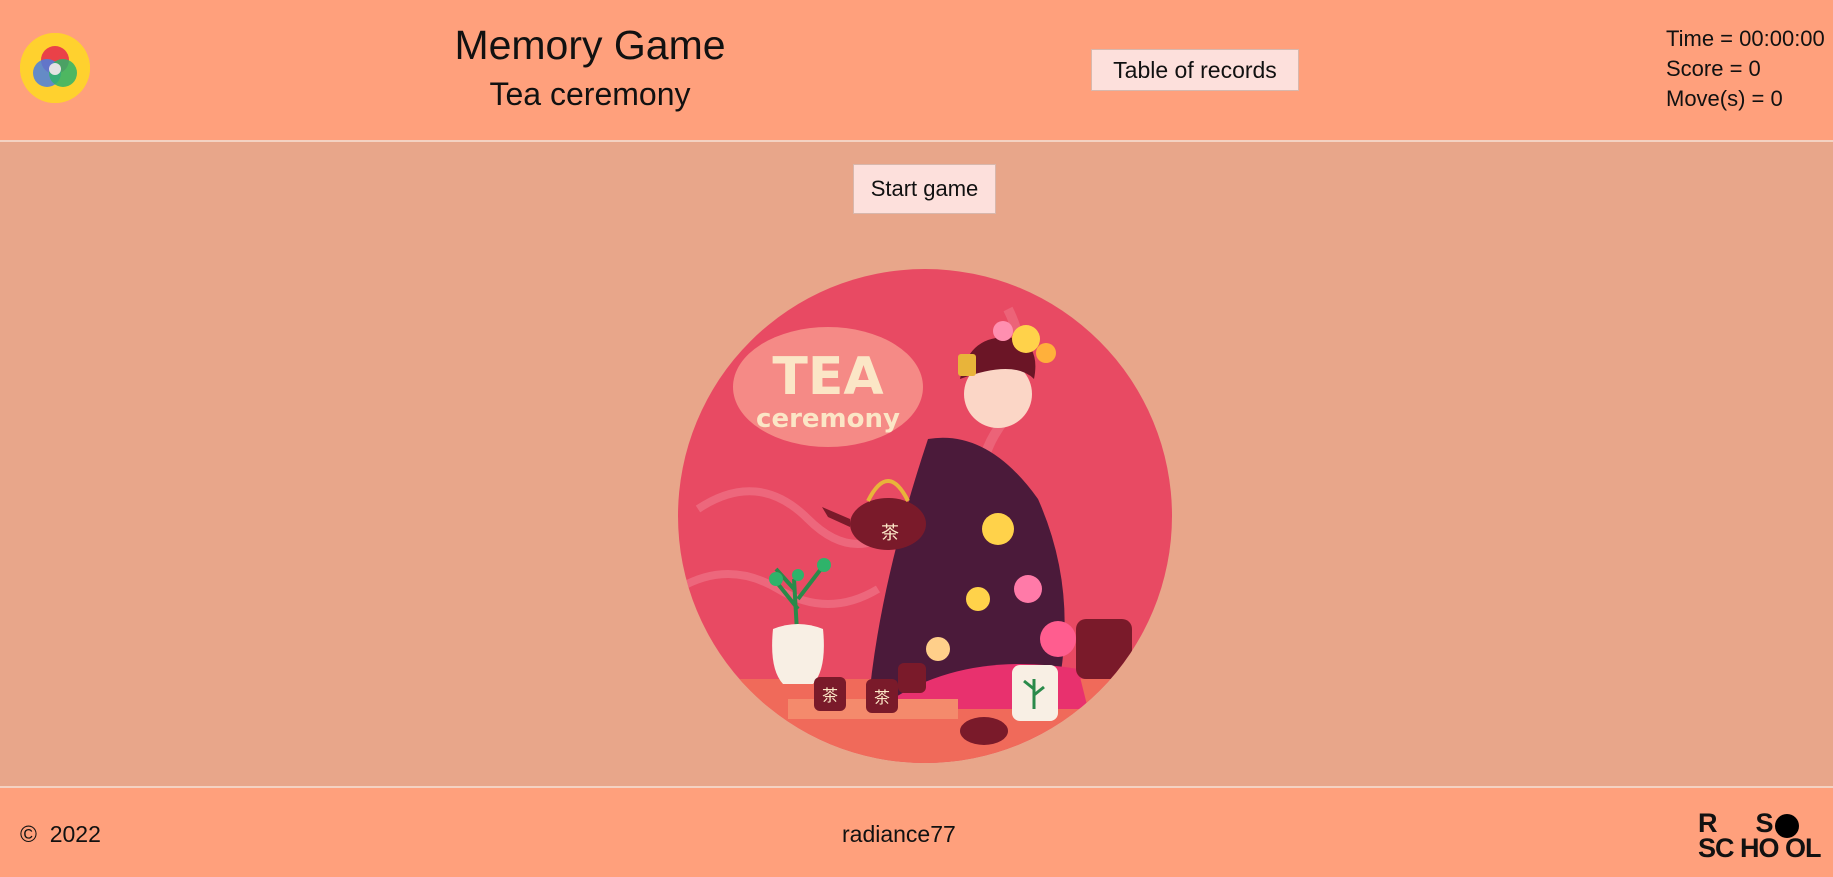 This screenshot has height=877, width=1833. Describe the element at coordinates (590, 94) in the screenshot. I see `page-subtitle: Tea ceremony` at that location.